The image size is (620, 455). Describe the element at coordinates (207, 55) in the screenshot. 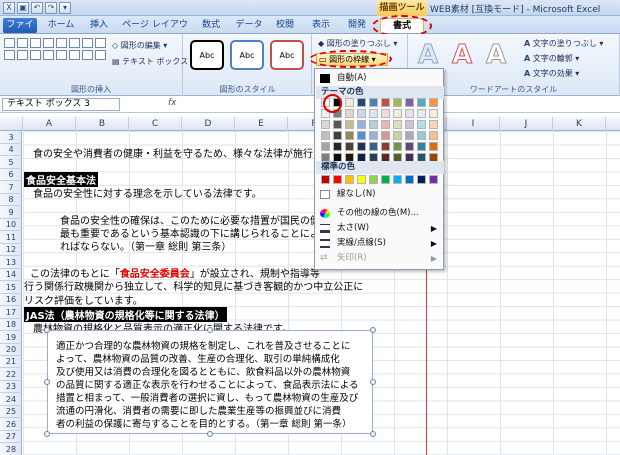

I see `style-preset-black: Abc` at that location.